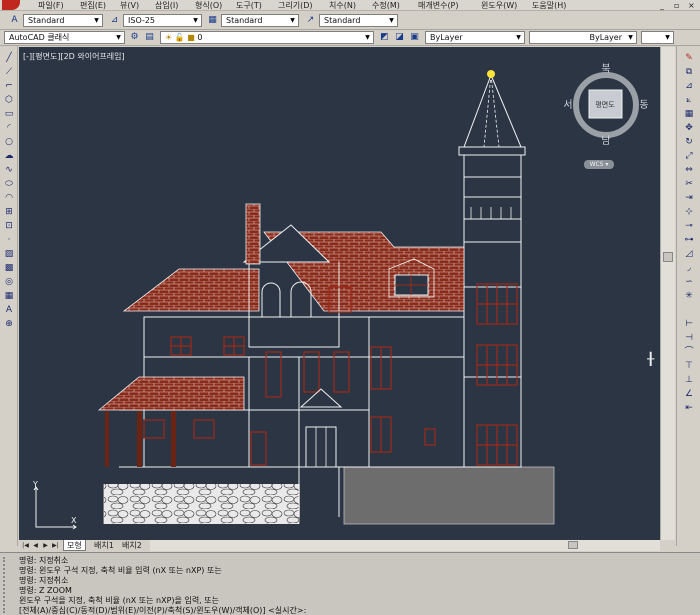 The width and height of the screenshot is (700, 615). Describe the element at coordinates (689, 114) in the screenshot. I see `array-icon: ▦` at that location.